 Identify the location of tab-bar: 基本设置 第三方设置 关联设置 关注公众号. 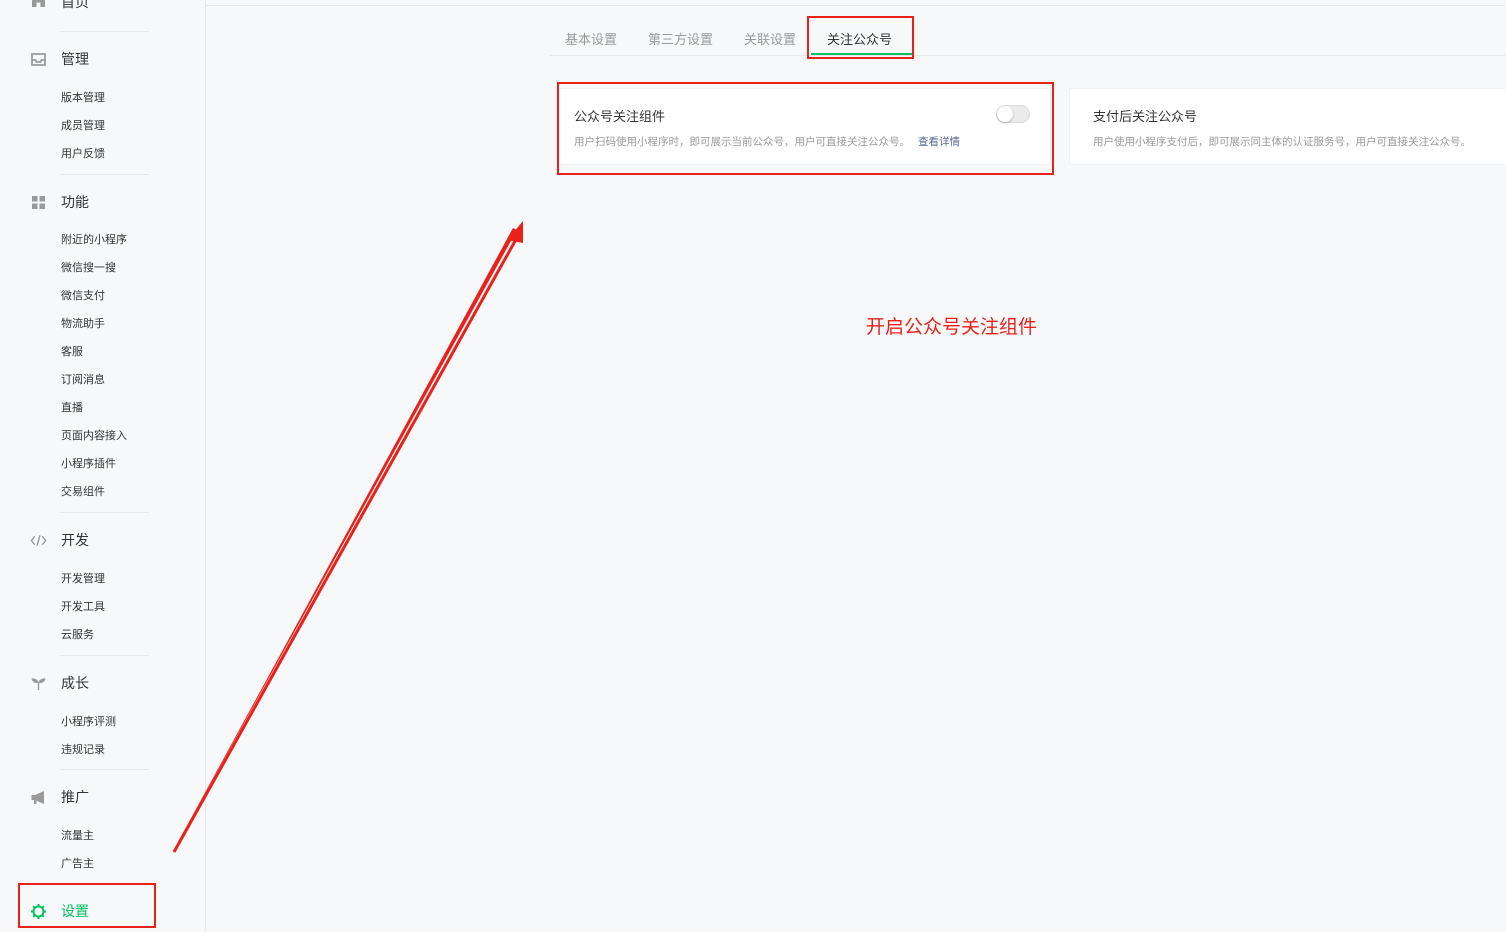
(1028, 36).